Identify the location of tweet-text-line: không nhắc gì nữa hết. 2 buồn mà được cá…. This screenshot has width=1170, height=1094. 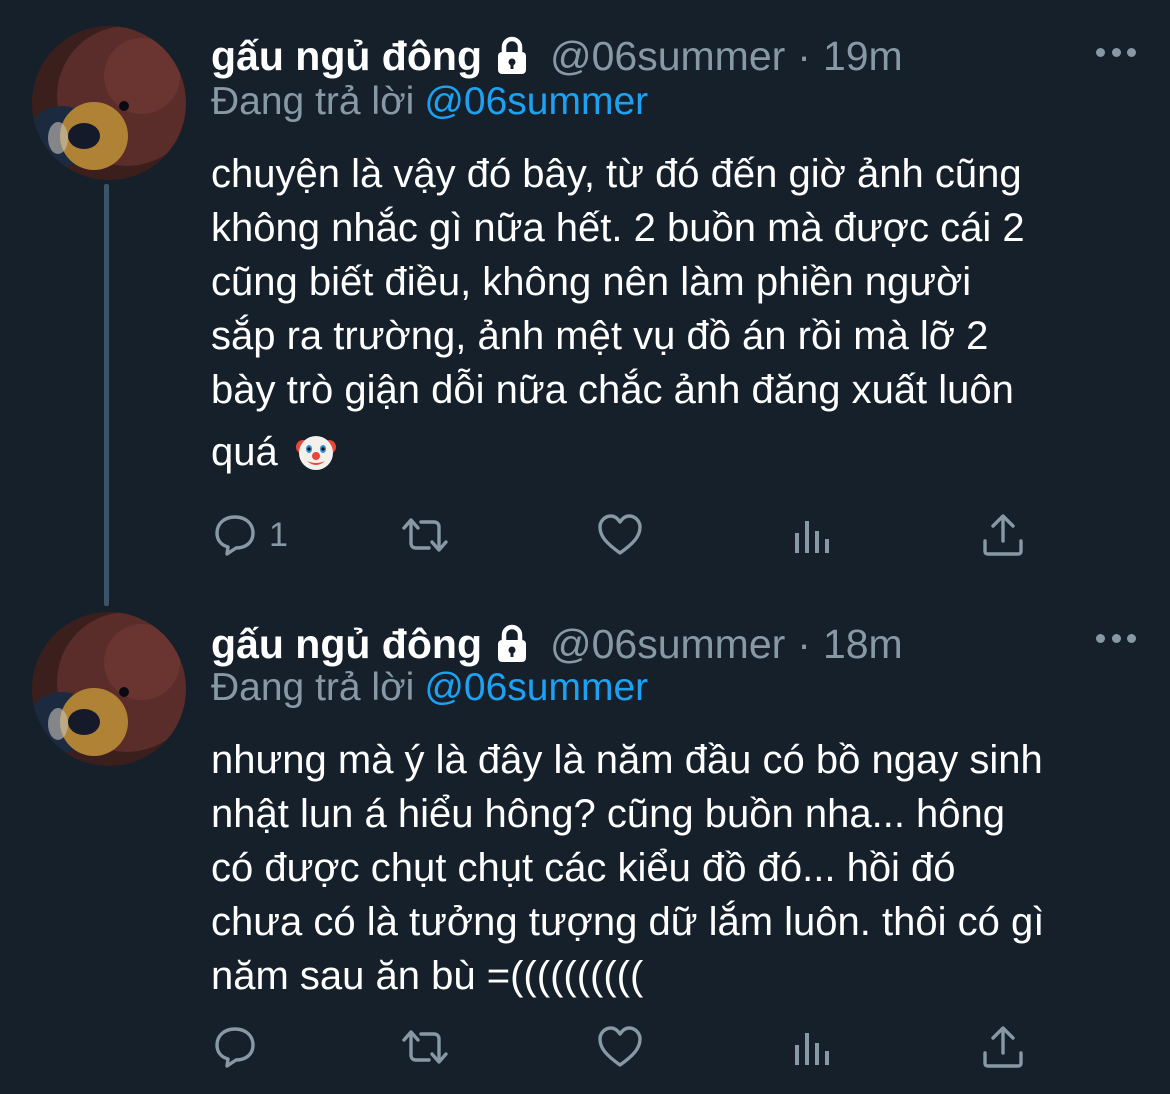
(618, 228).